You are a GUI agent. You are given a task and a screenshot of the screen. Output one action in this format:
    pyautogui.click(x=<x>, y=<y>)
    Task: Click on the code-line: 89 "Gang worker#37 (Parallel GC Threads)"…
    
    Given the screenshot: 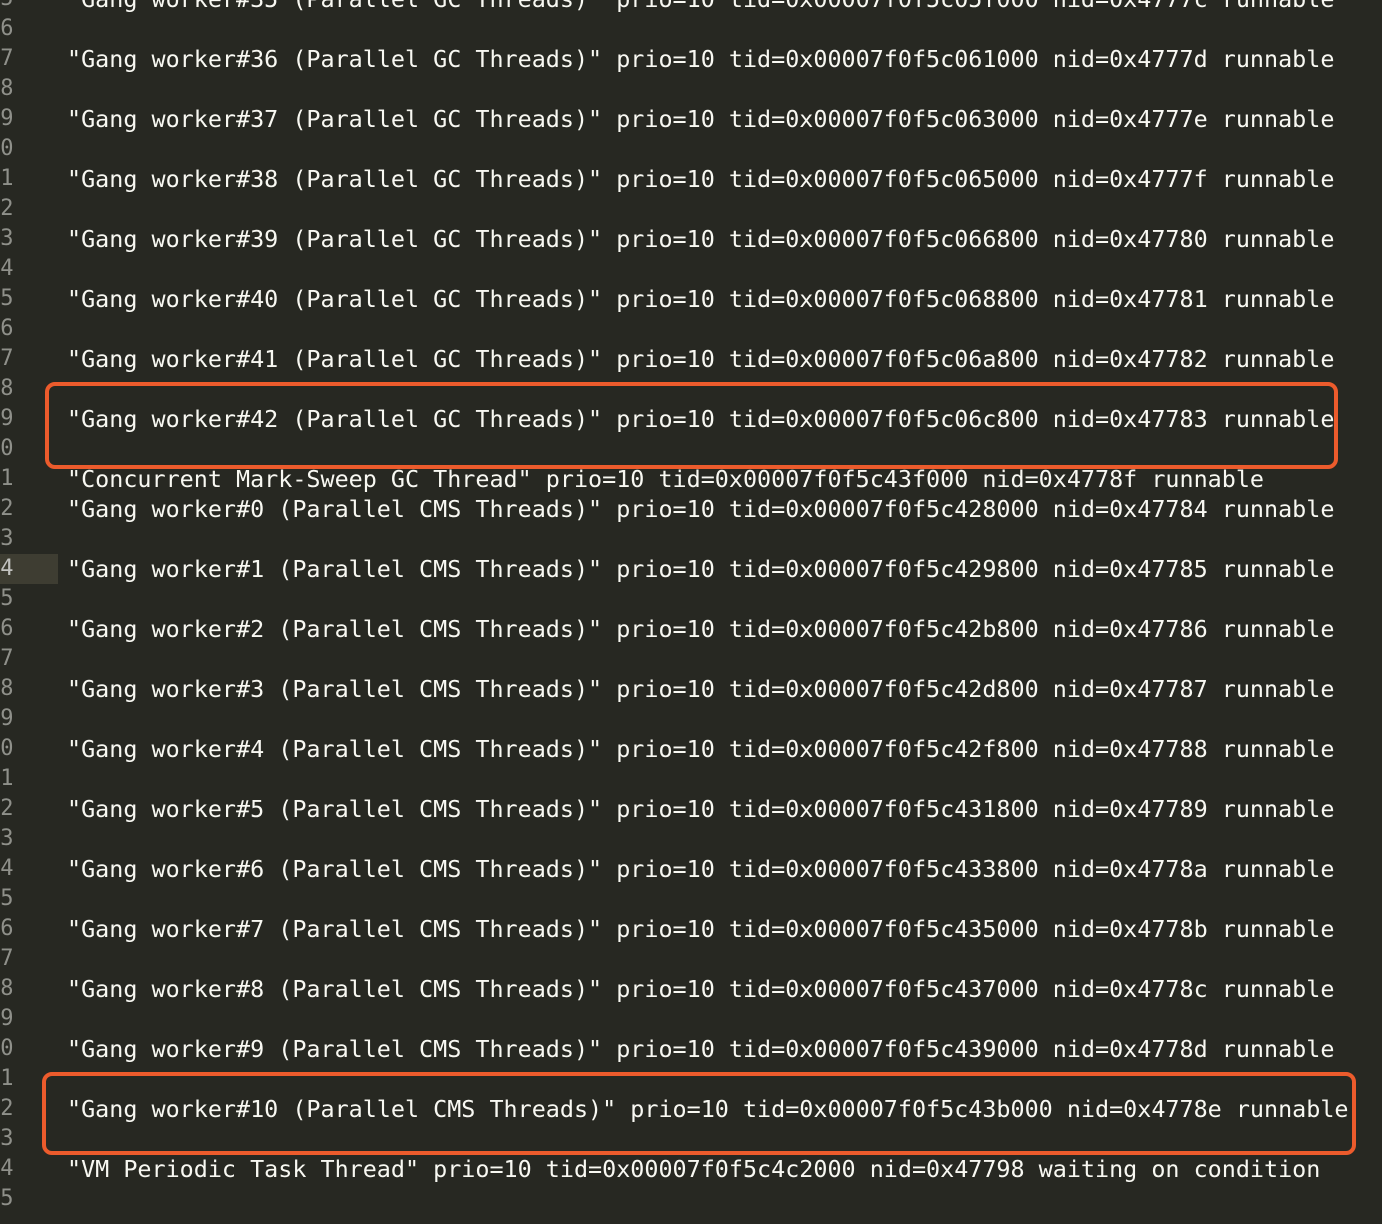 What is the action you would take?
    pyautogui.click(x=691, y=119)
    